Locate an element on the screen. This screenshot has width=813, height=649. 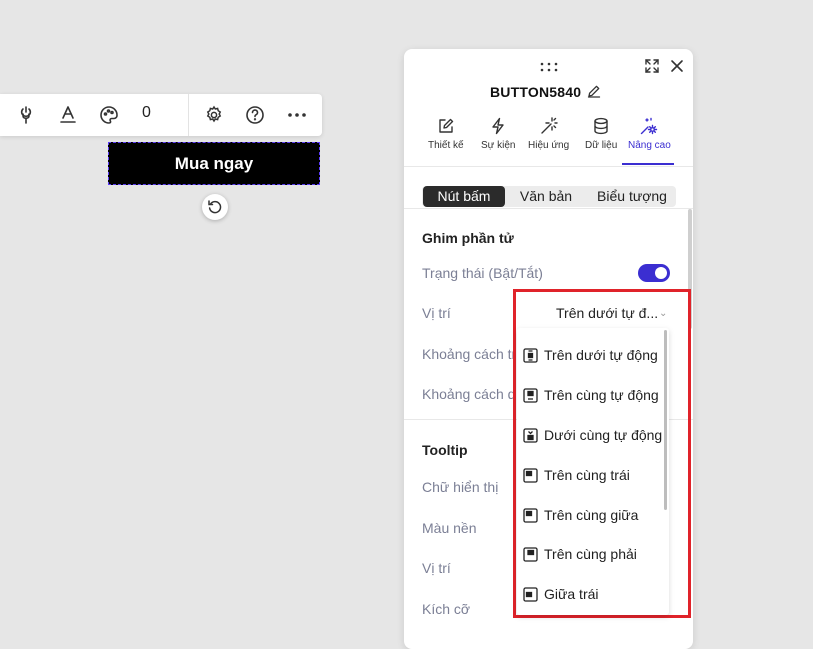
pin-top-center-icon is located at coordinates (530, 515).